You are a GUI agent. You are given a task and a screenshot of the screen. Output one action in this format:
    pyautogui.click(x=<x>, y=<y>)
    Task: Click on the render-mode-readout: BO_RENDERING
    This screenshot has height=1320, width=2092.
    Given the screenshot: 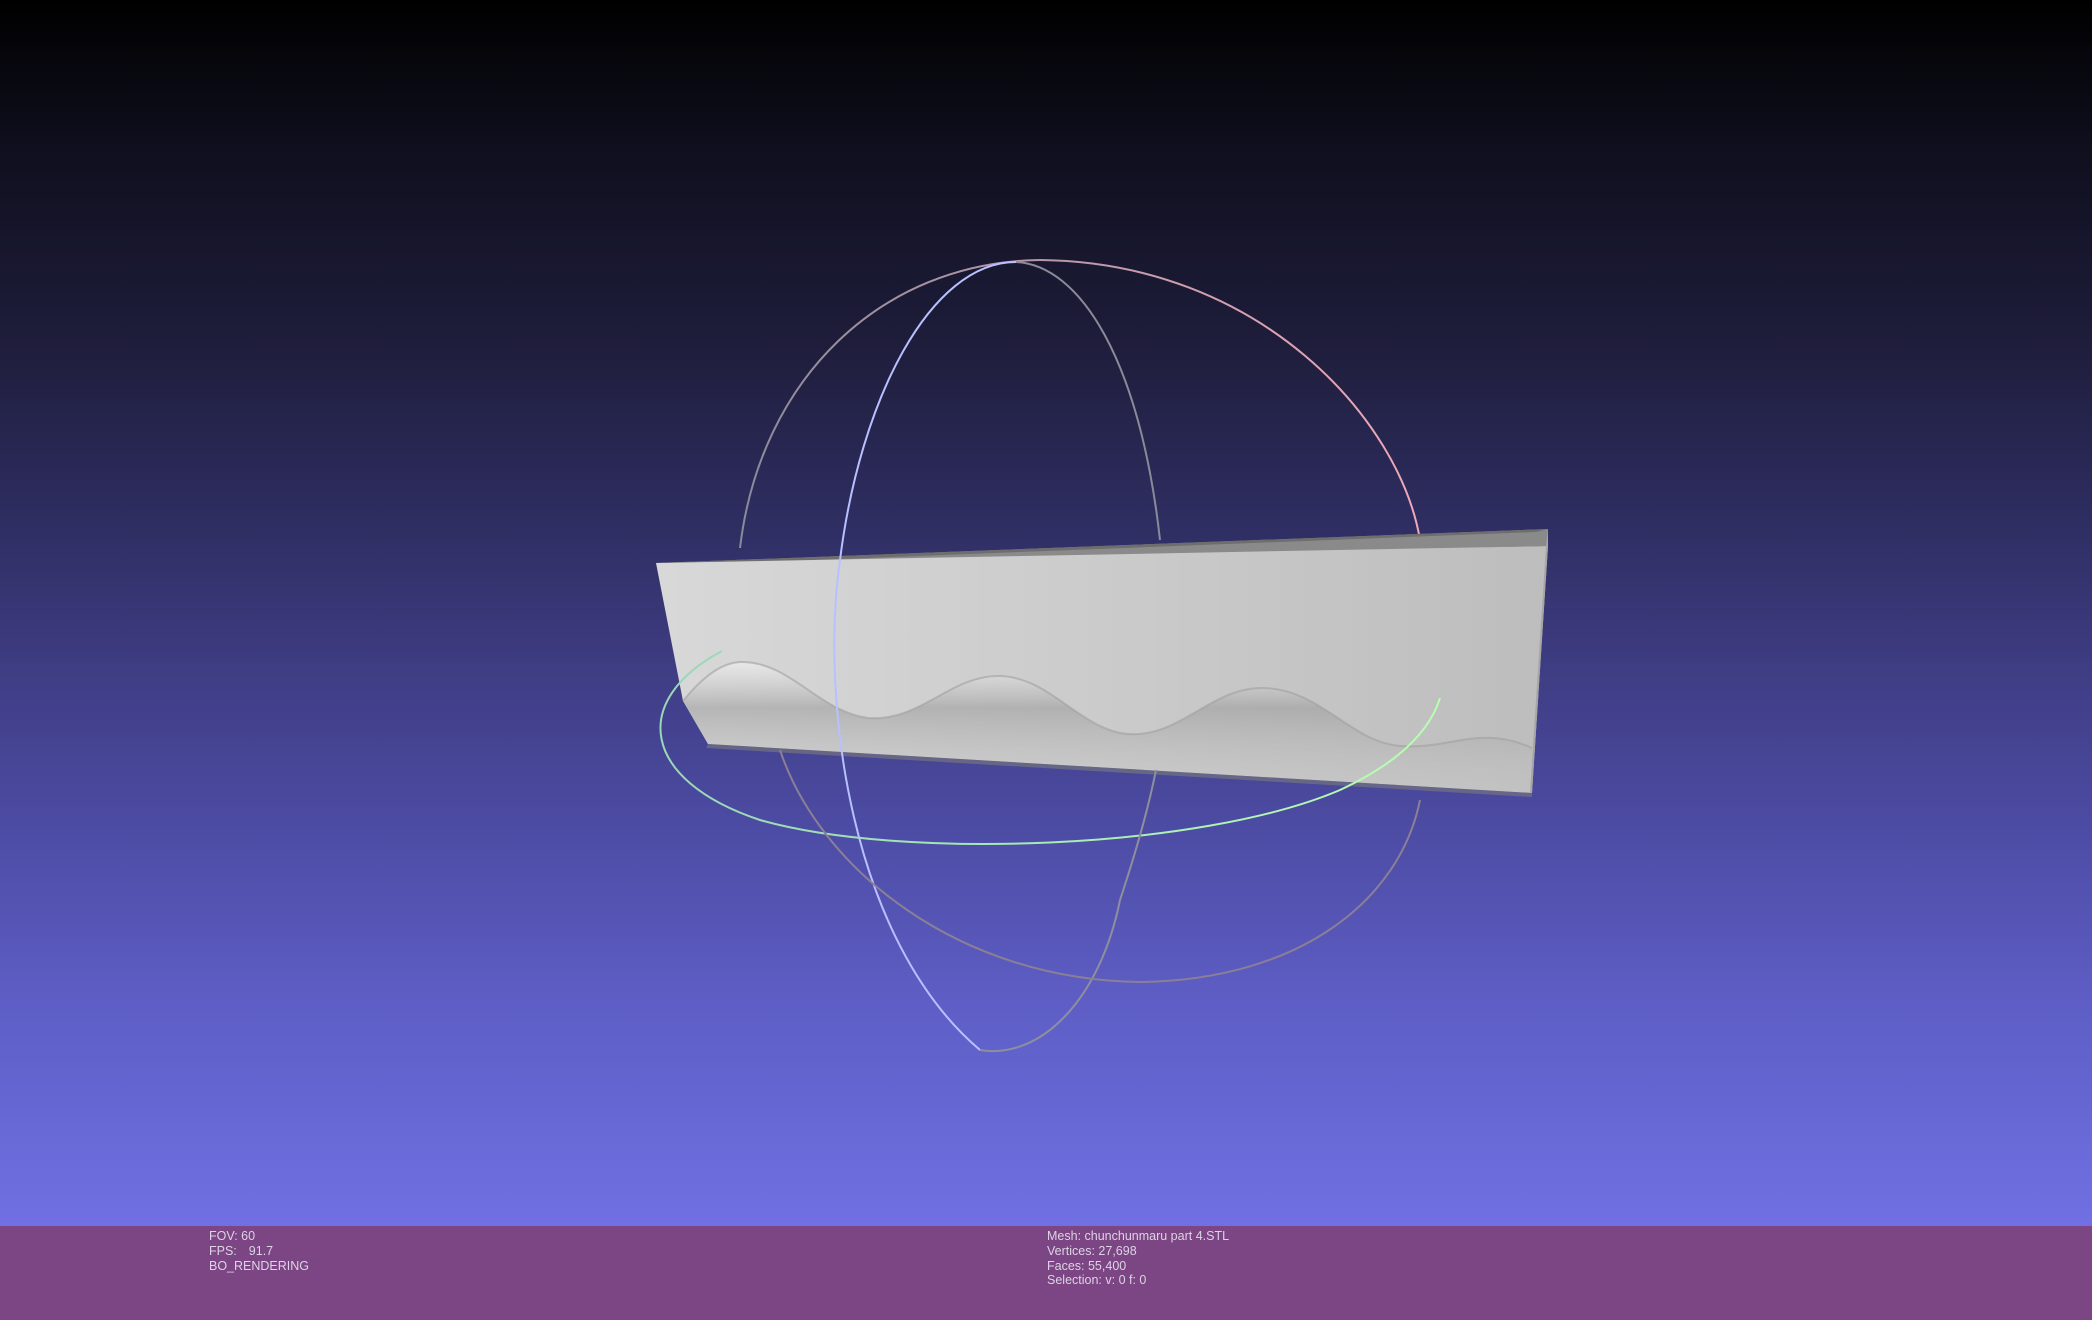 What is the action you would take?
    pyautogui.click(x=259, y=1265)
    